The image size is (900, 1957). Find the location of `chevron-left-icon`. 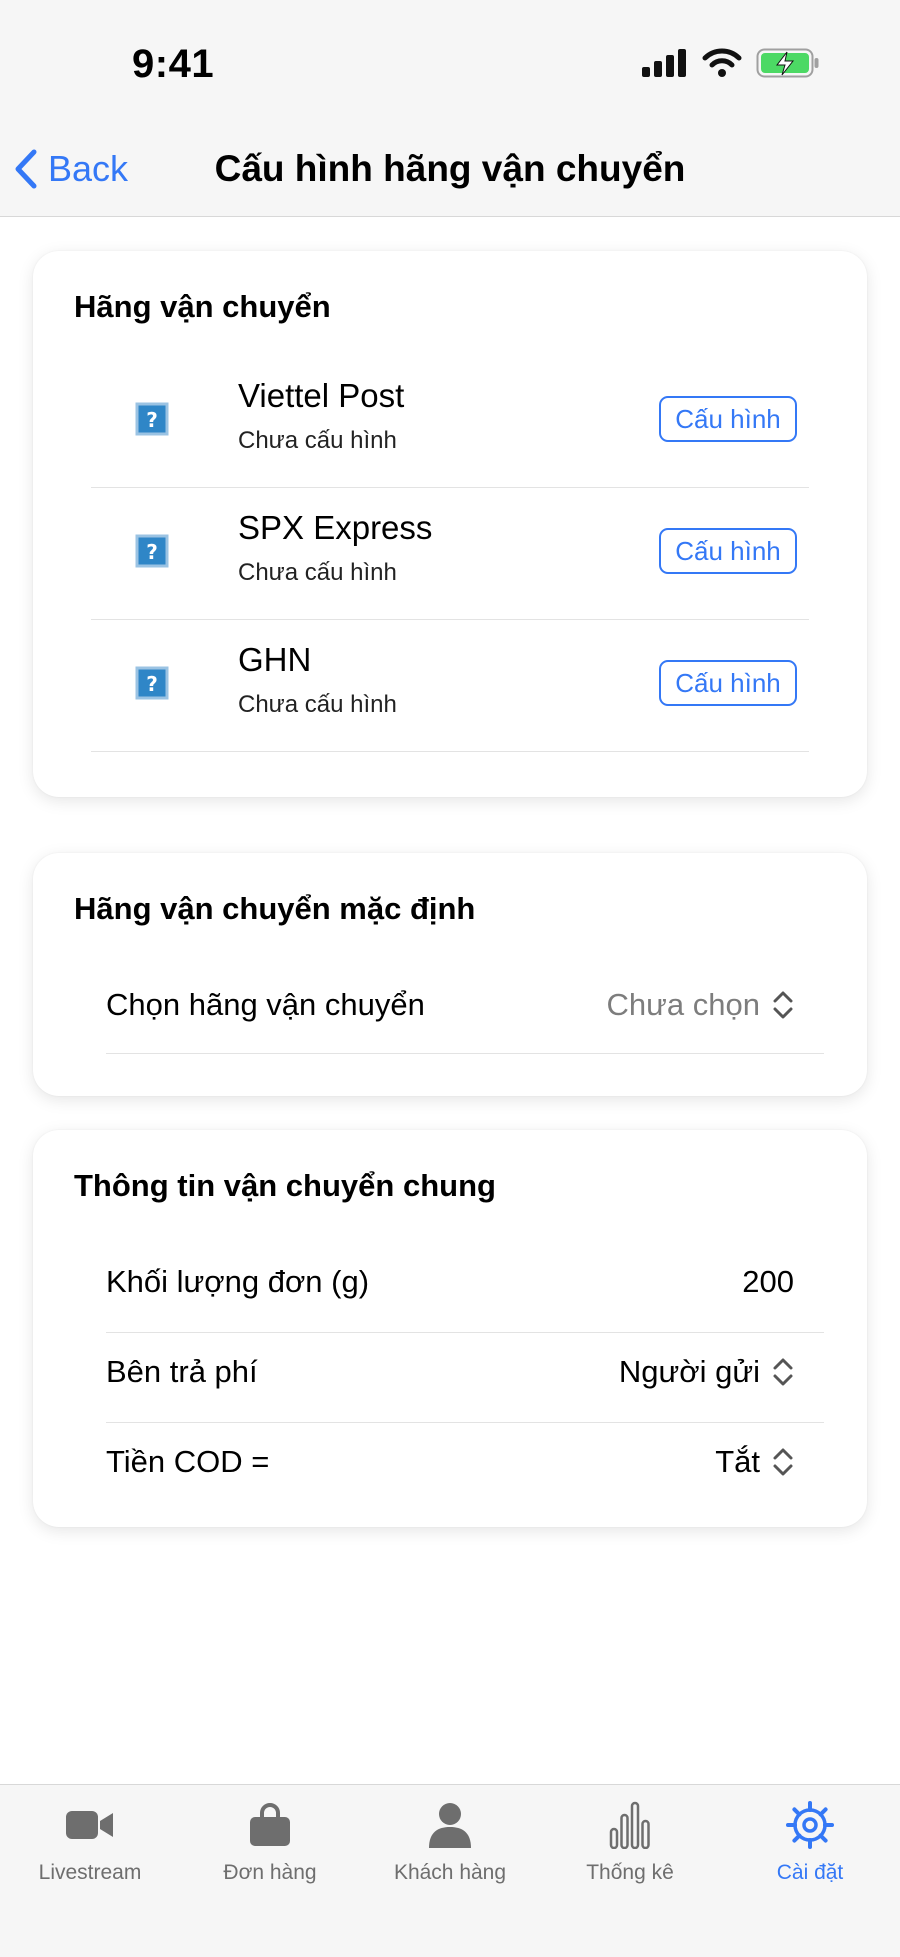

chevron-left-icon is located at coordinates (26, 169).